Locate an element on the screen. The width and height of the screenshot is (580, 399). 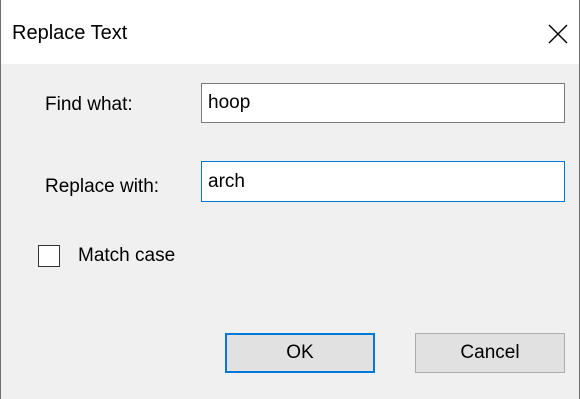
close-button is located at coordinates (557, 34).